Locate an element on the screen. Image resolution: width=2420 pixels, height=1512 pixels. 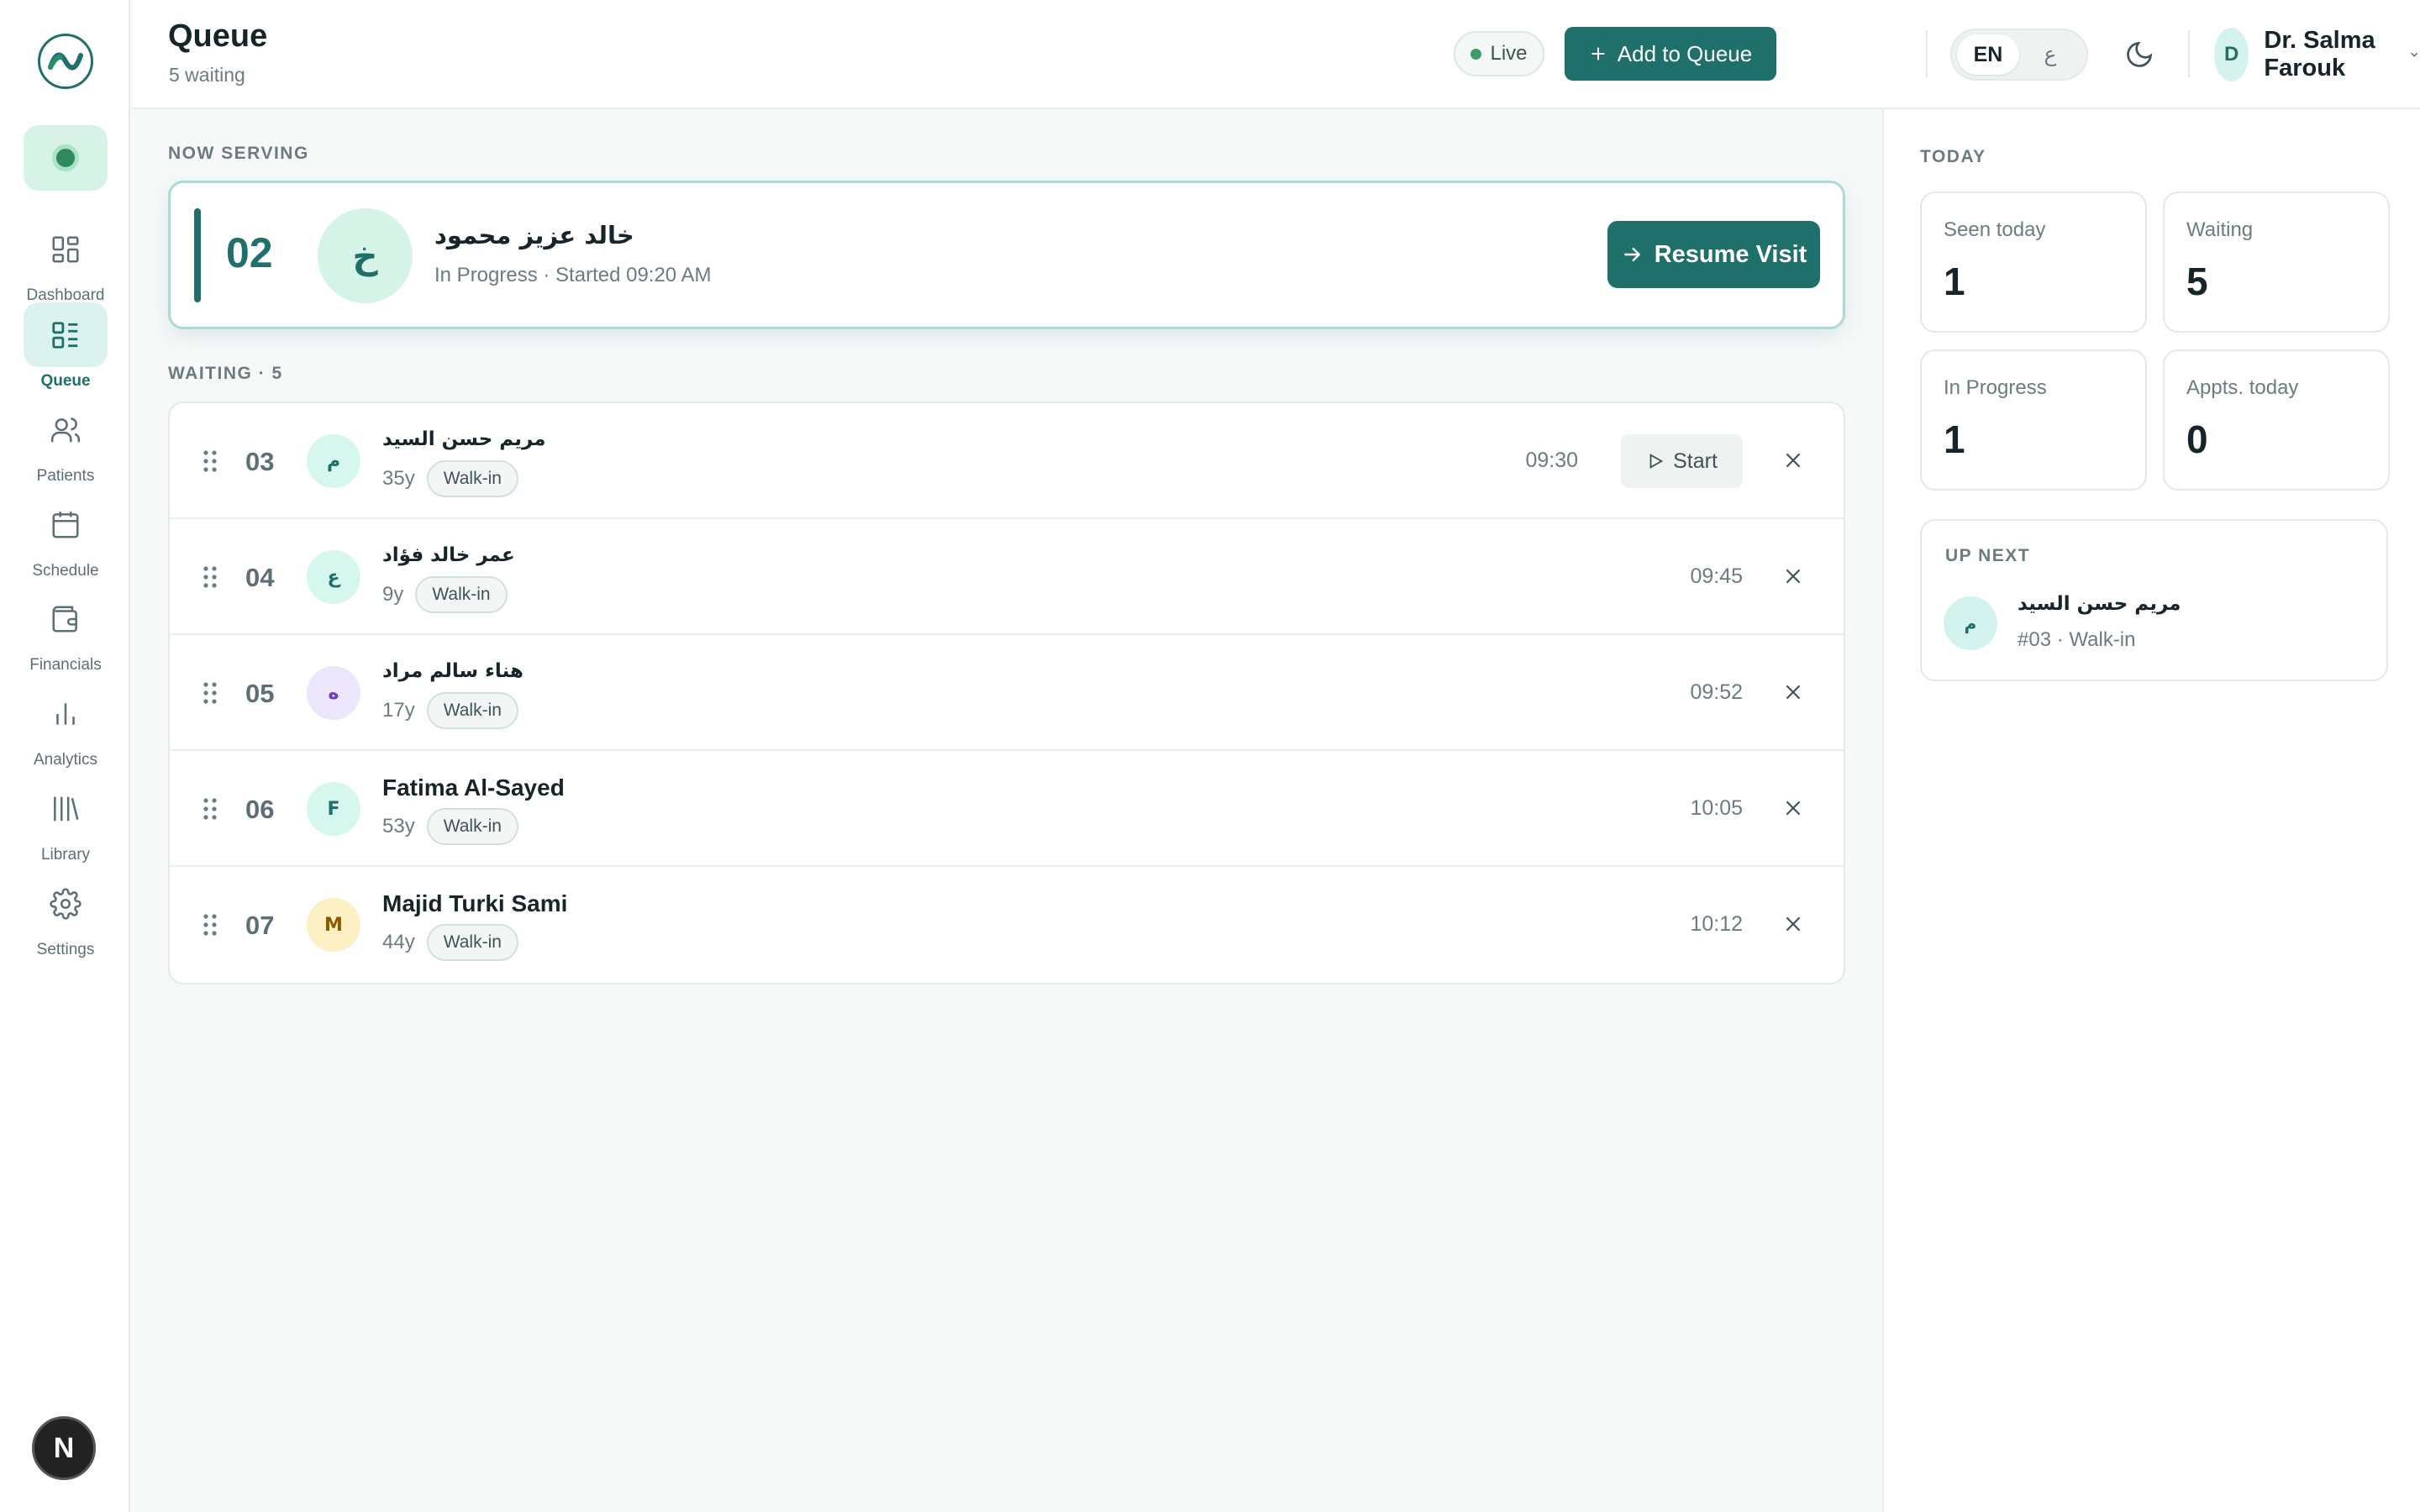
stat-label: Appts. today is located at coordinates (2242, 387).